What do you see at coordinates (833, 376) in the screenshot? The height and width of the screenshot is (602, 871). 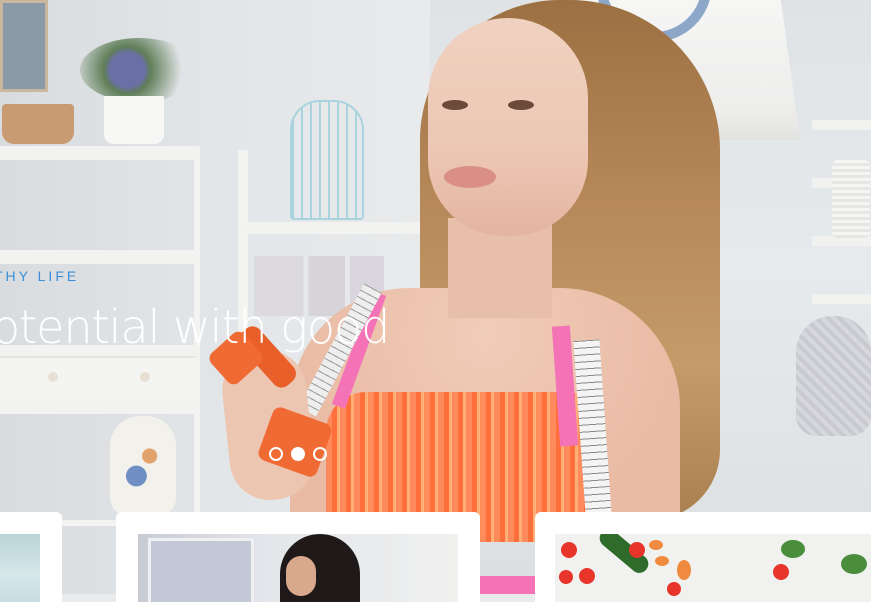 I see `oven-mitt` at bounding box center [833, 376].